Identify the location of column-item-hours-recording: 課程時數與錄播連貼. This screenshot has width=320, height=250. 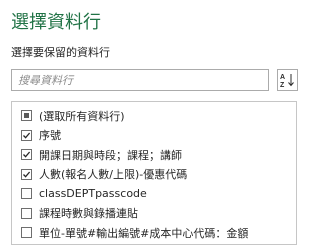
(154, 214).